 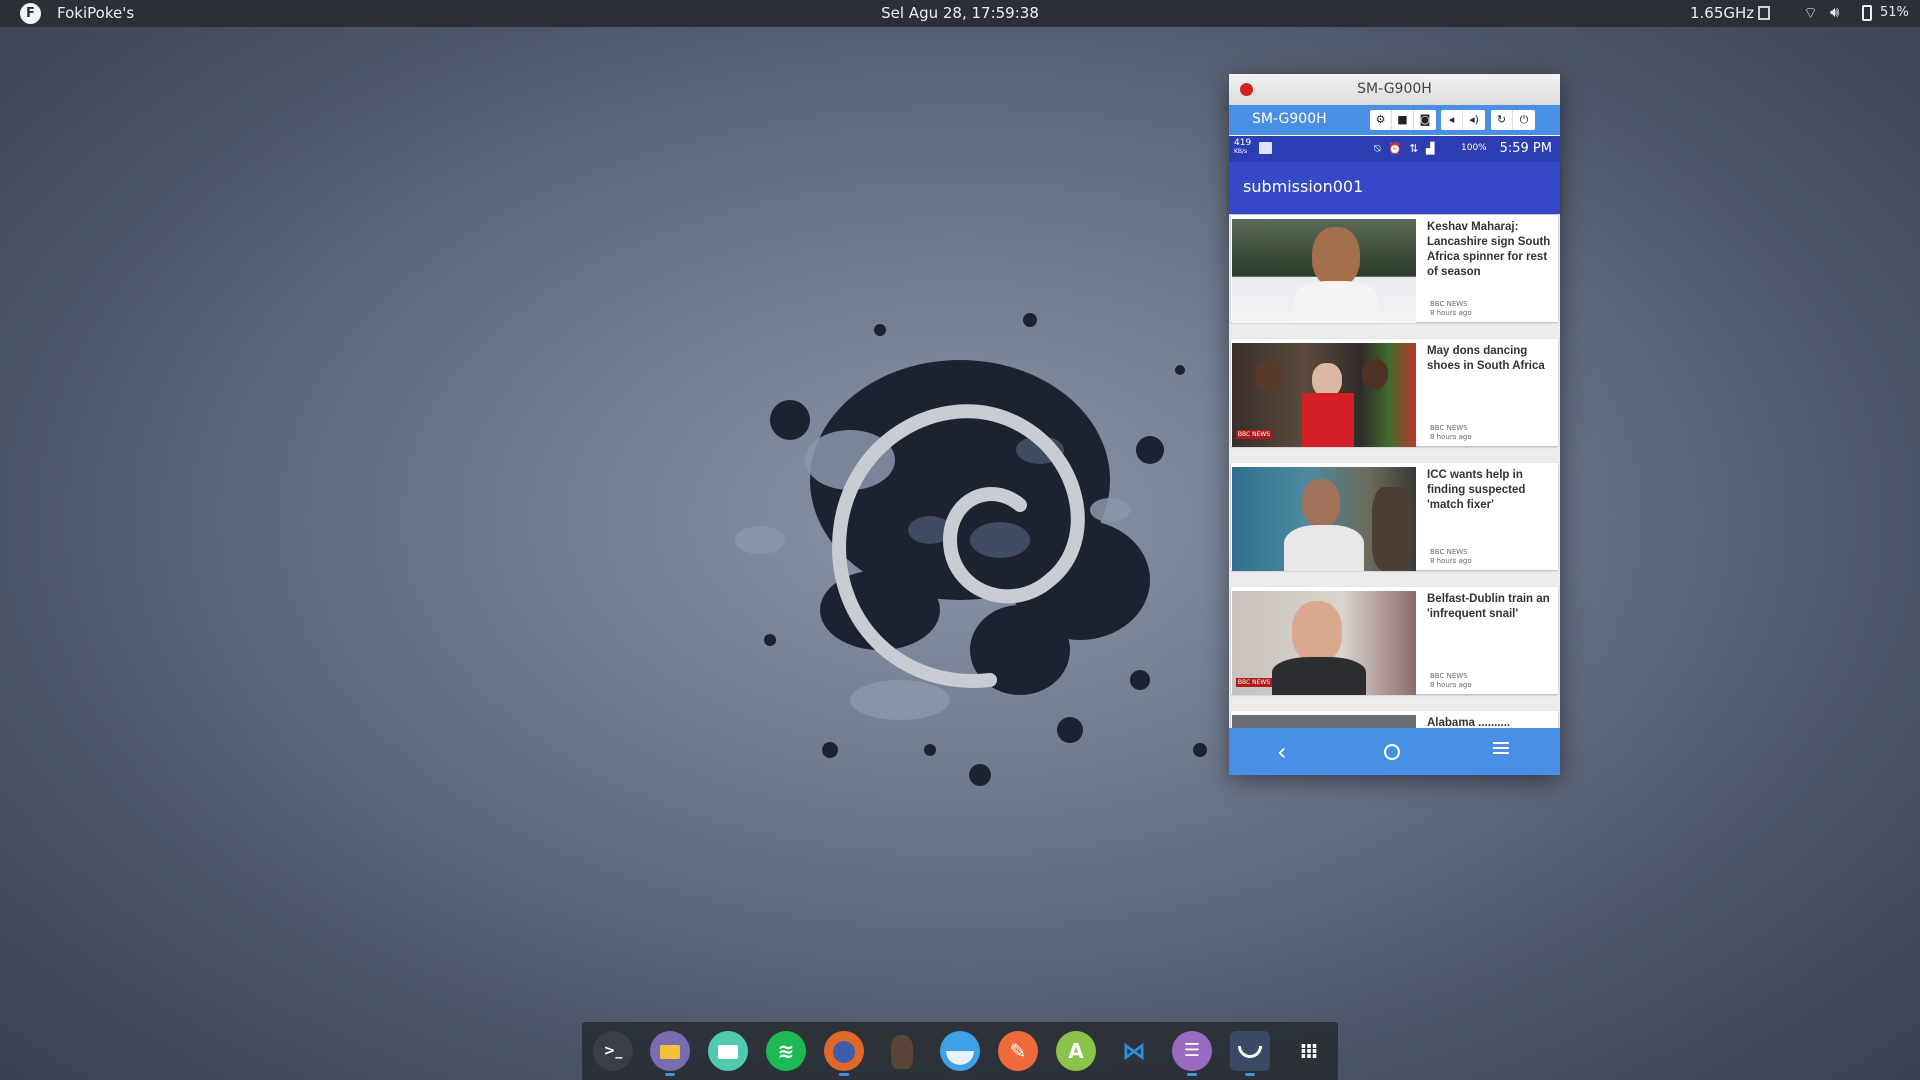 I want to click on window-titlebar: SM-G900H, so click(x=1394, y=89).